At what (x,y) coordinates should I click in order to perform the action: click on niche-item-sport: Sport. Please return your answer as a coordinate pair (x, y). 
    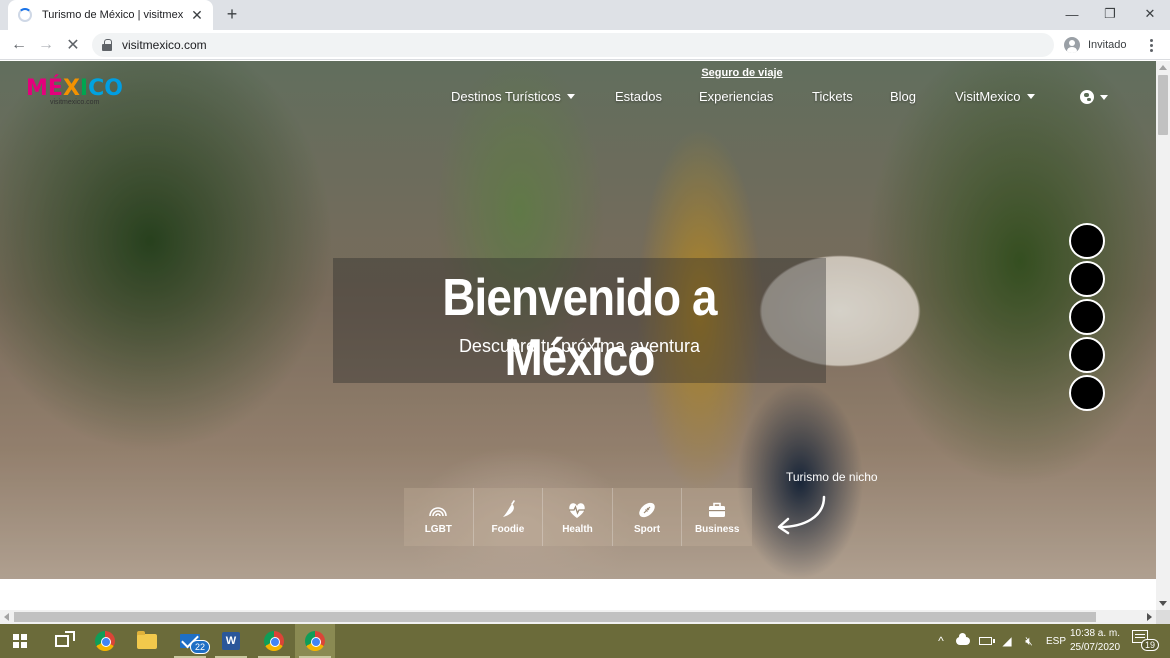
    Looking at the image, I should click on (647, 517).